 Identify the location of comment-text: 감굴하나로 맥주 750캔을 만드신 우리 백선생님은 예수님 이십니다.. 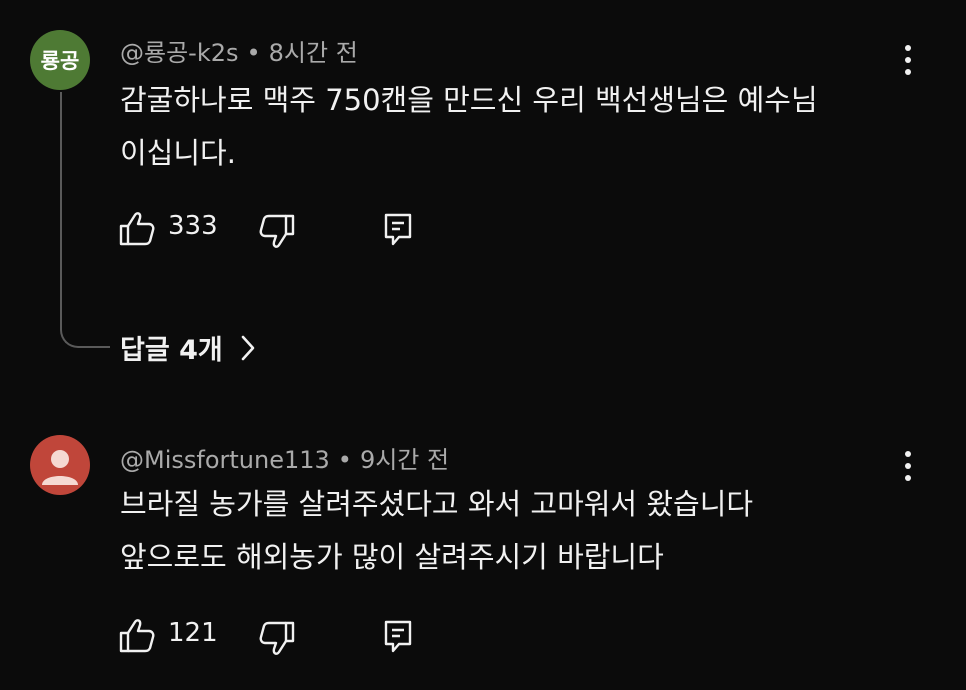
(469, 127).